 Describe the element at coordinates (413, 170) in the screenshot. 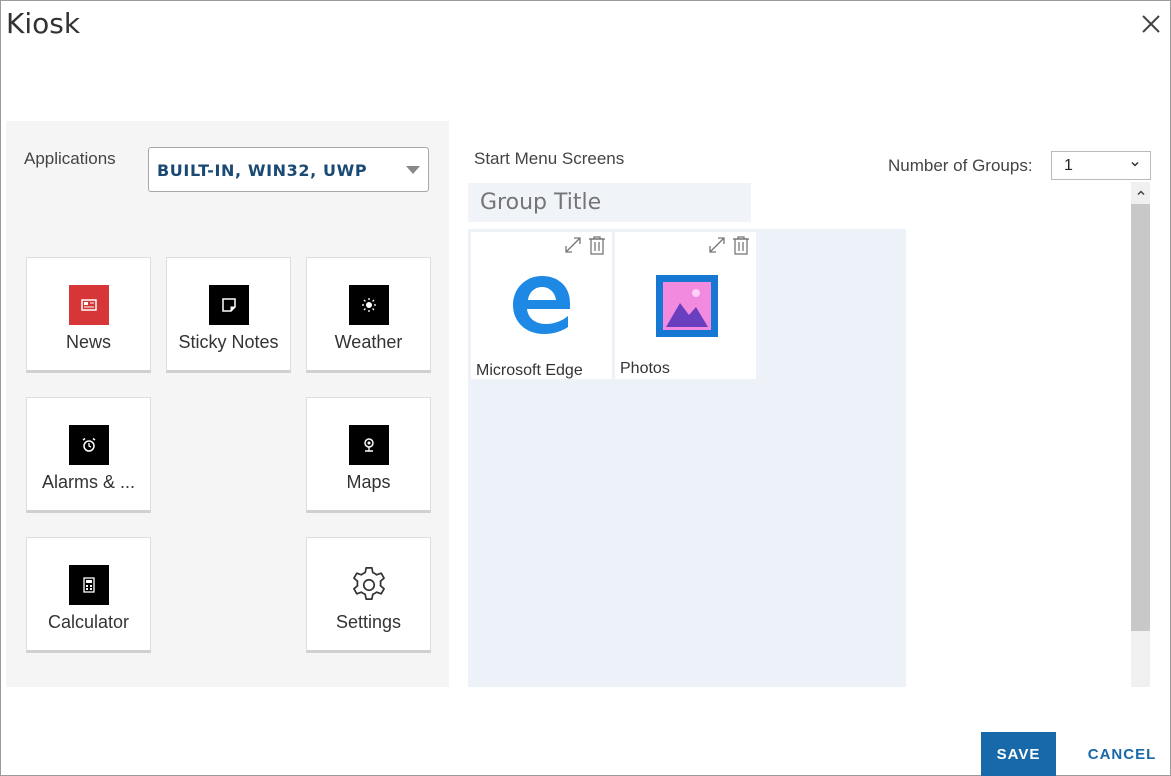

I see `dropdown-caret-icon` at that location.